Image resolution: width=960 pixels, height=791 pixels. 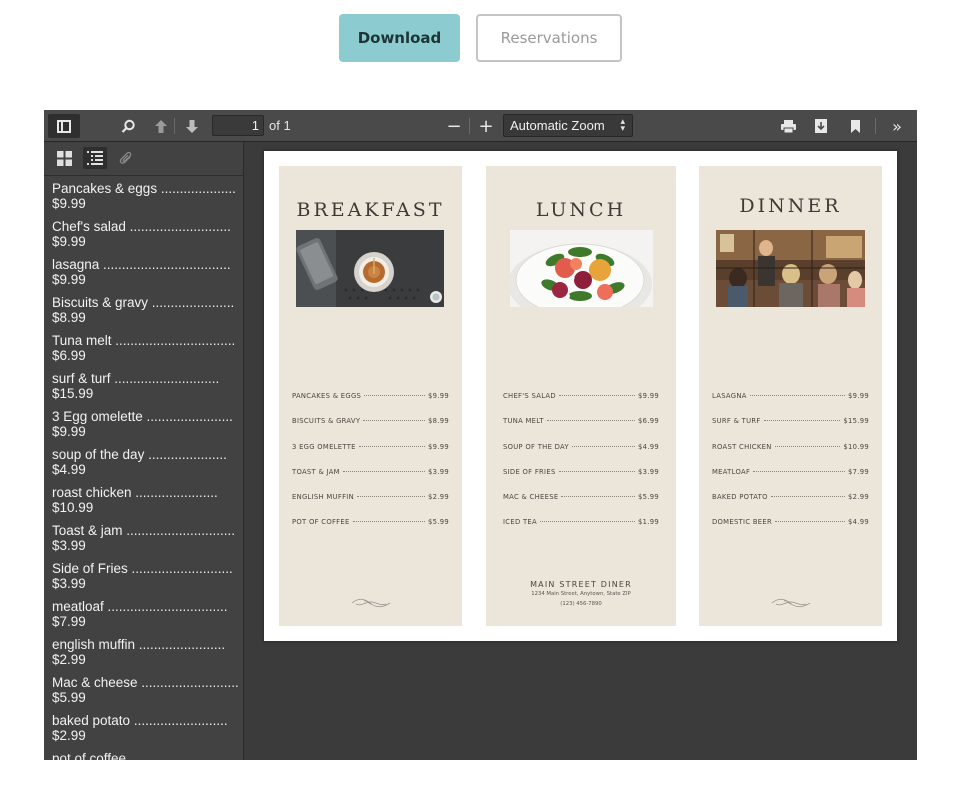 What do you see at coordinates (740, 497) in the screenshot?
I see `menu-item-name: BAKED POTATO` at bounding box center [740, 497].